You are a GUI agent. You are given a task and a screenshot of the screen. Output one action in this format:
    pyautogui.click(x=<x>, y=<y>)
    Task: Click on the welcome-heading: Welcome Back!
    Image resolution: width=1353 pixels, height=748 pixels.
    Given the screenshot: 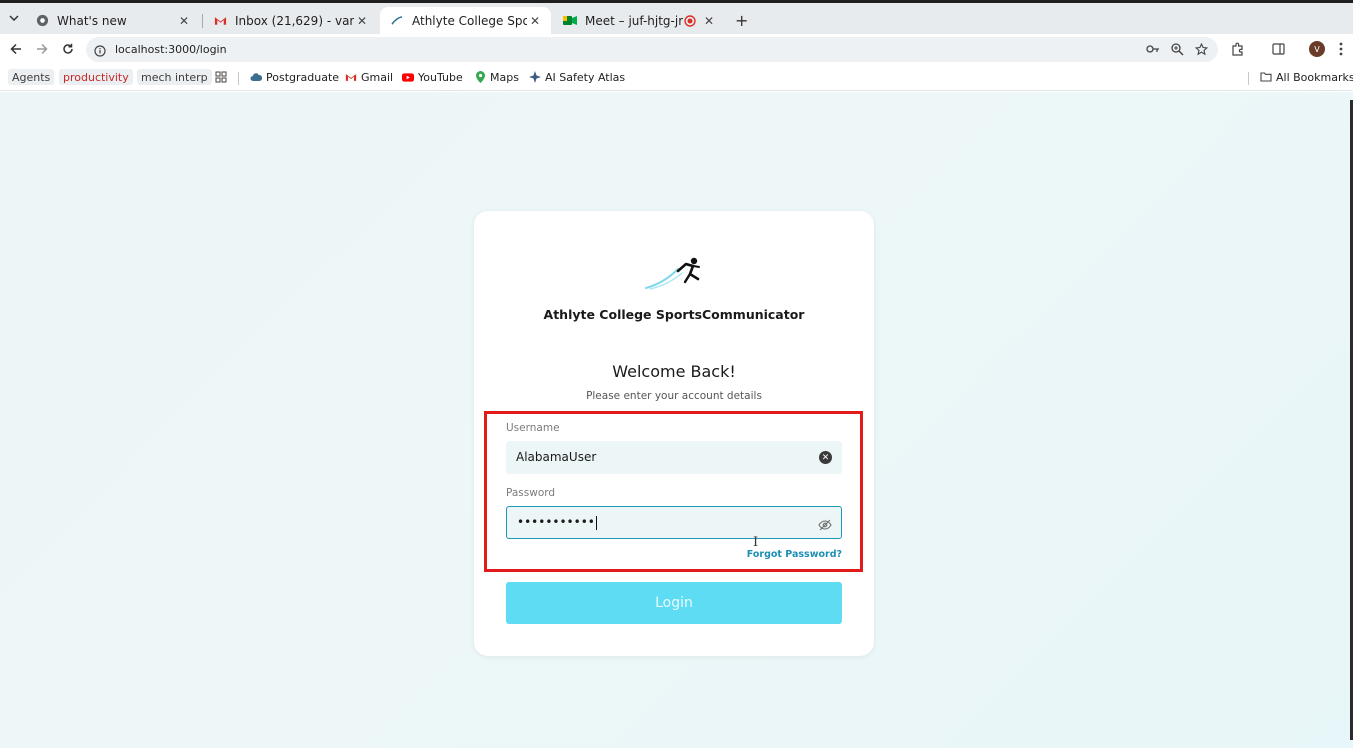 What is the action you would take?
    pyautogui.click(x=674, y=371)
    